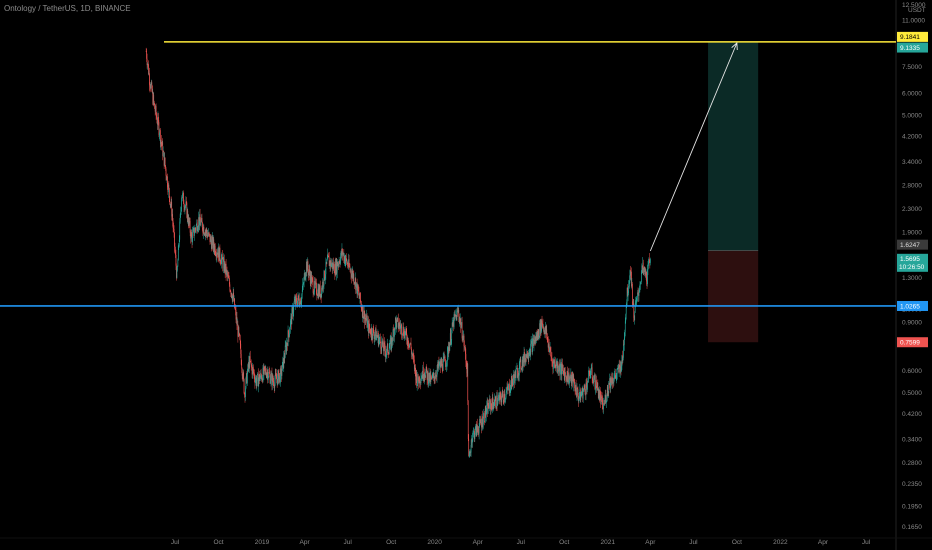 The width and height of the screenshot is (932, 550). Describe the element at coordinates (912, 267) in the screenshot. I see `countdown-tag: 10:26:50` at that location.